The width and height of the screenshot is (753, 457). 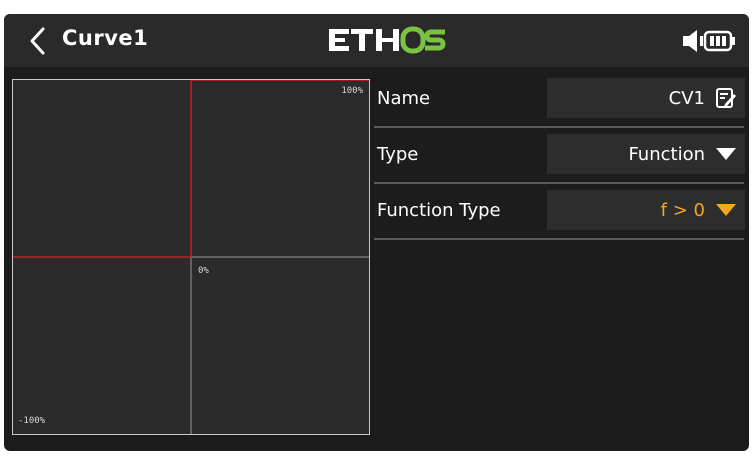 I want to click on name-label: Name, so click(x=404, y=98).